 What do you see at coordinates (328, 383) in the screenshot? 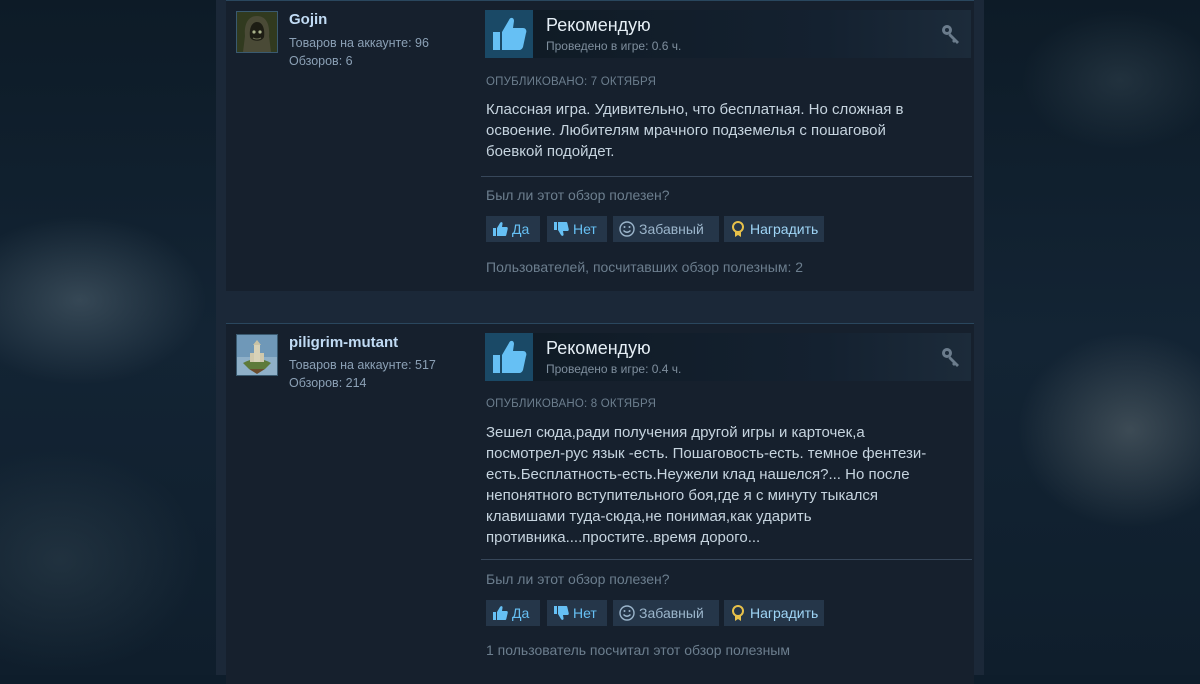
I see `reviews-count: Обзоров: 214` at bounding box center [328, 383].